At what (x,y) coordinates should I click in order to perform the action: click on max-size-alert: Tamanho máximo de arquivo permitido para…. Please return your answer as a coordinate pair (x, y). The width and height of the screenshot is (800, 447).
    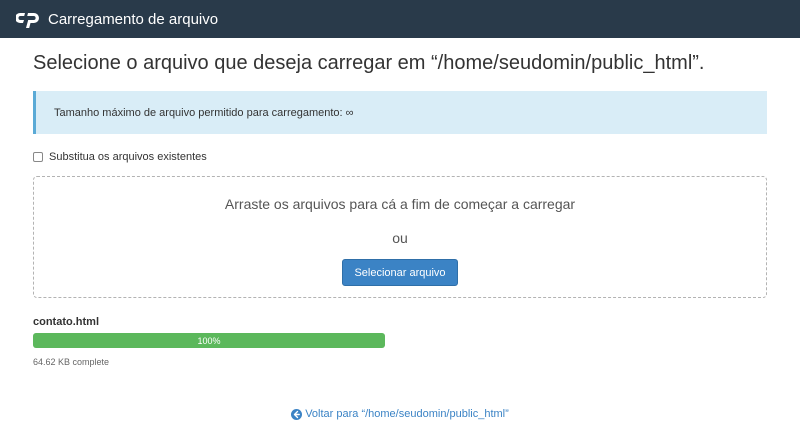
    Looking at the image, I should click on (400, 112).